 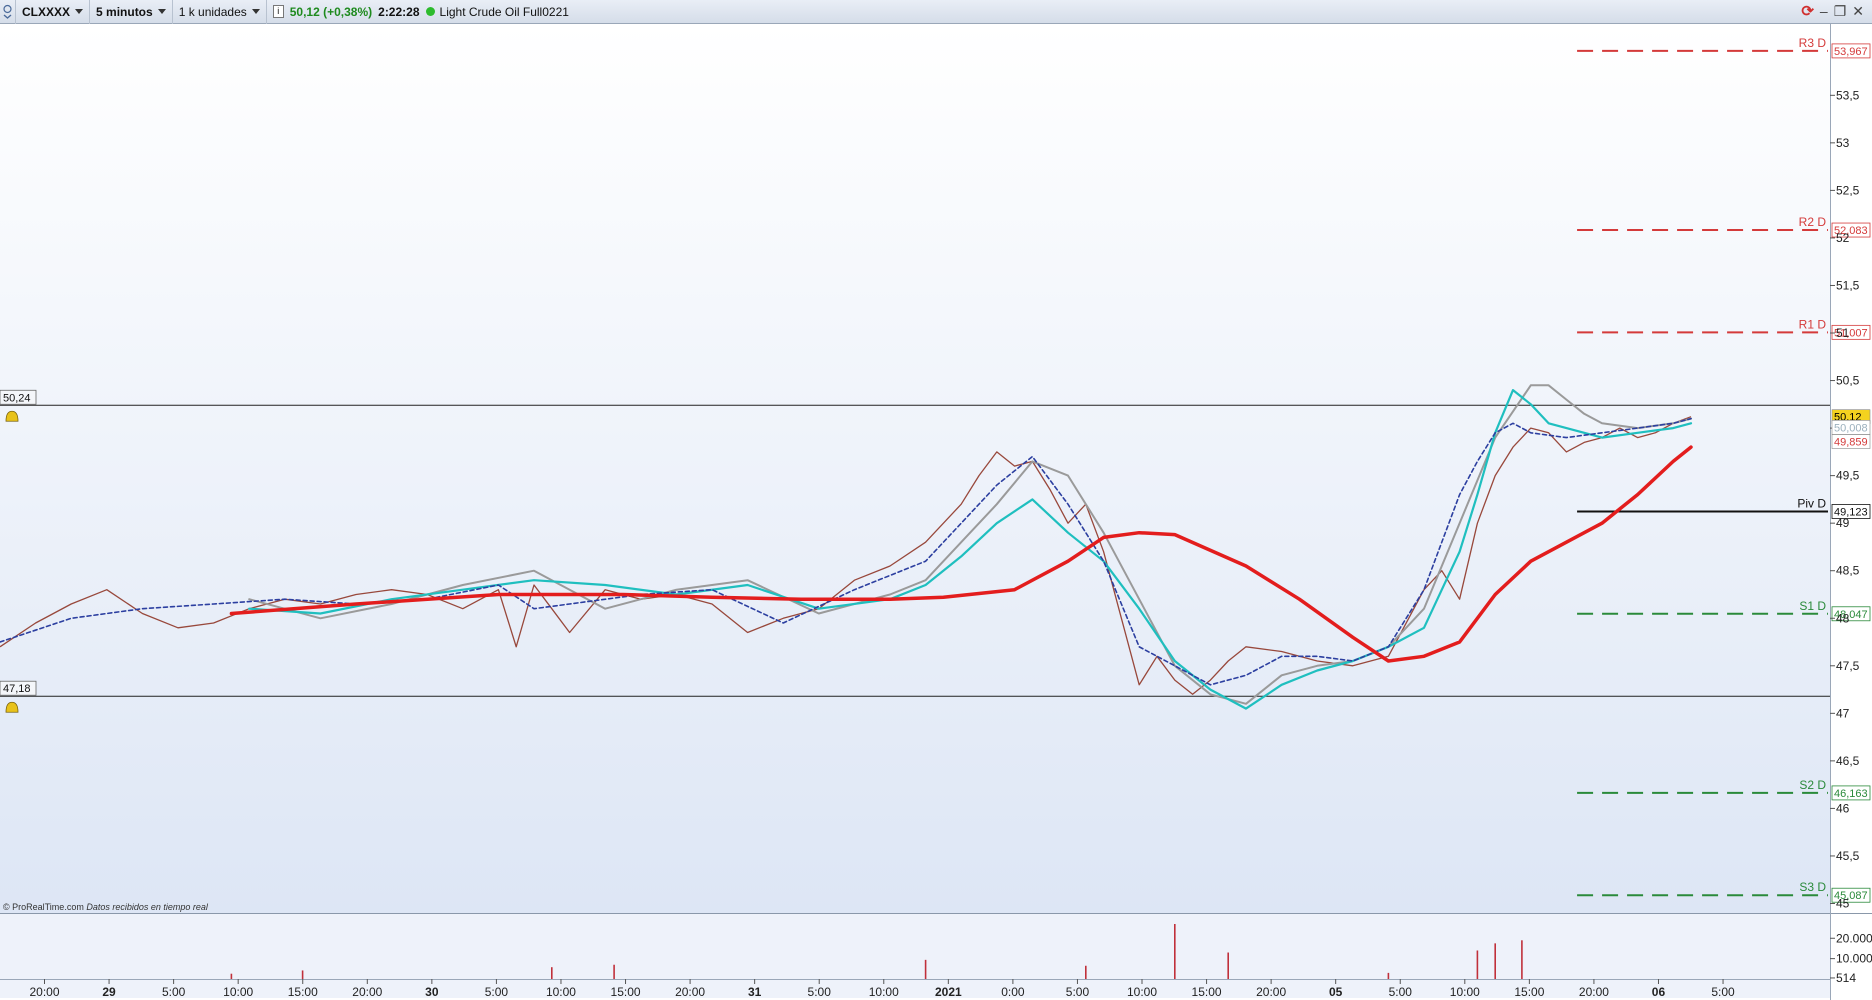 I want to click on y-tick-label: 49,5, so click(x=1848, y=476).